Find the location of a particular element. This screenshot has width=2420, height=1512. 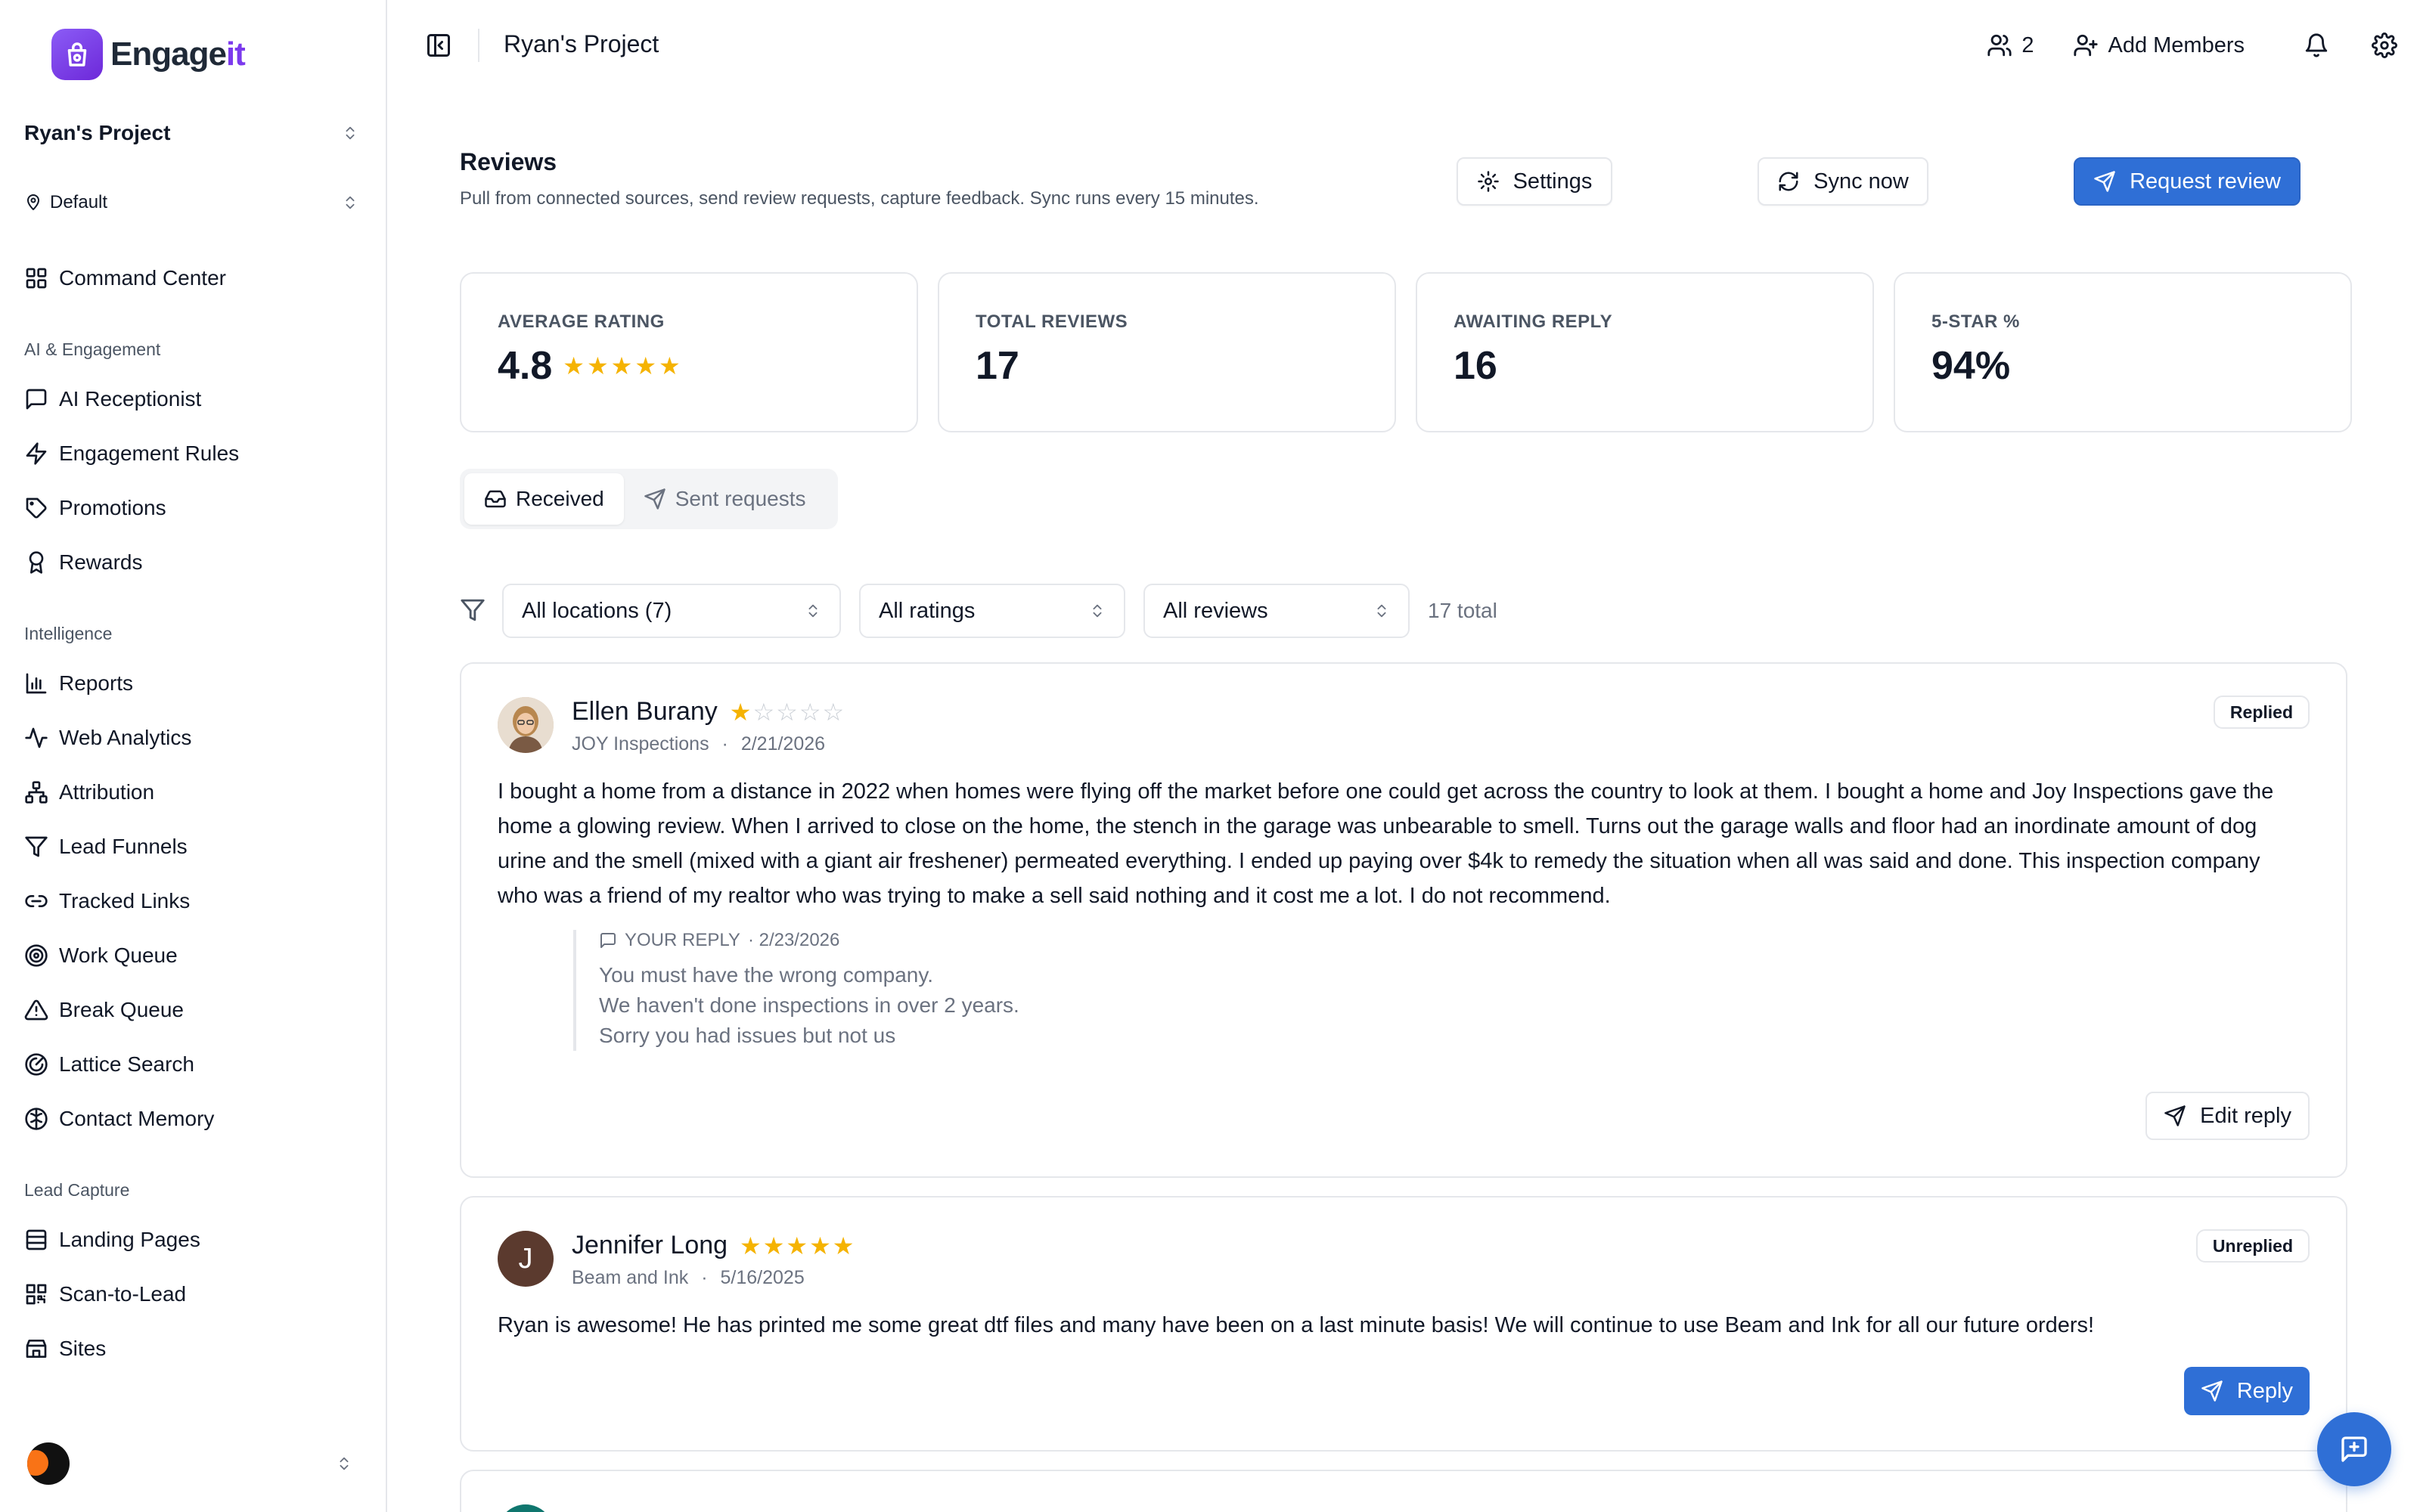

page-title: Reviews is located at coordinates (509, 161).